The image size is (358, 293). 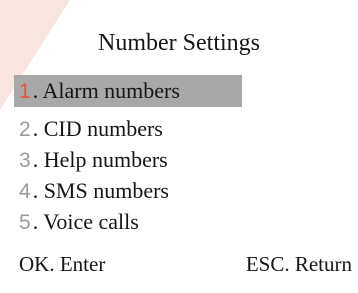 What do you see at coordinates (298, 264) in the screenshot?
I see `esc-return-hint: ESC. Return` at bounding box center [298, 264].